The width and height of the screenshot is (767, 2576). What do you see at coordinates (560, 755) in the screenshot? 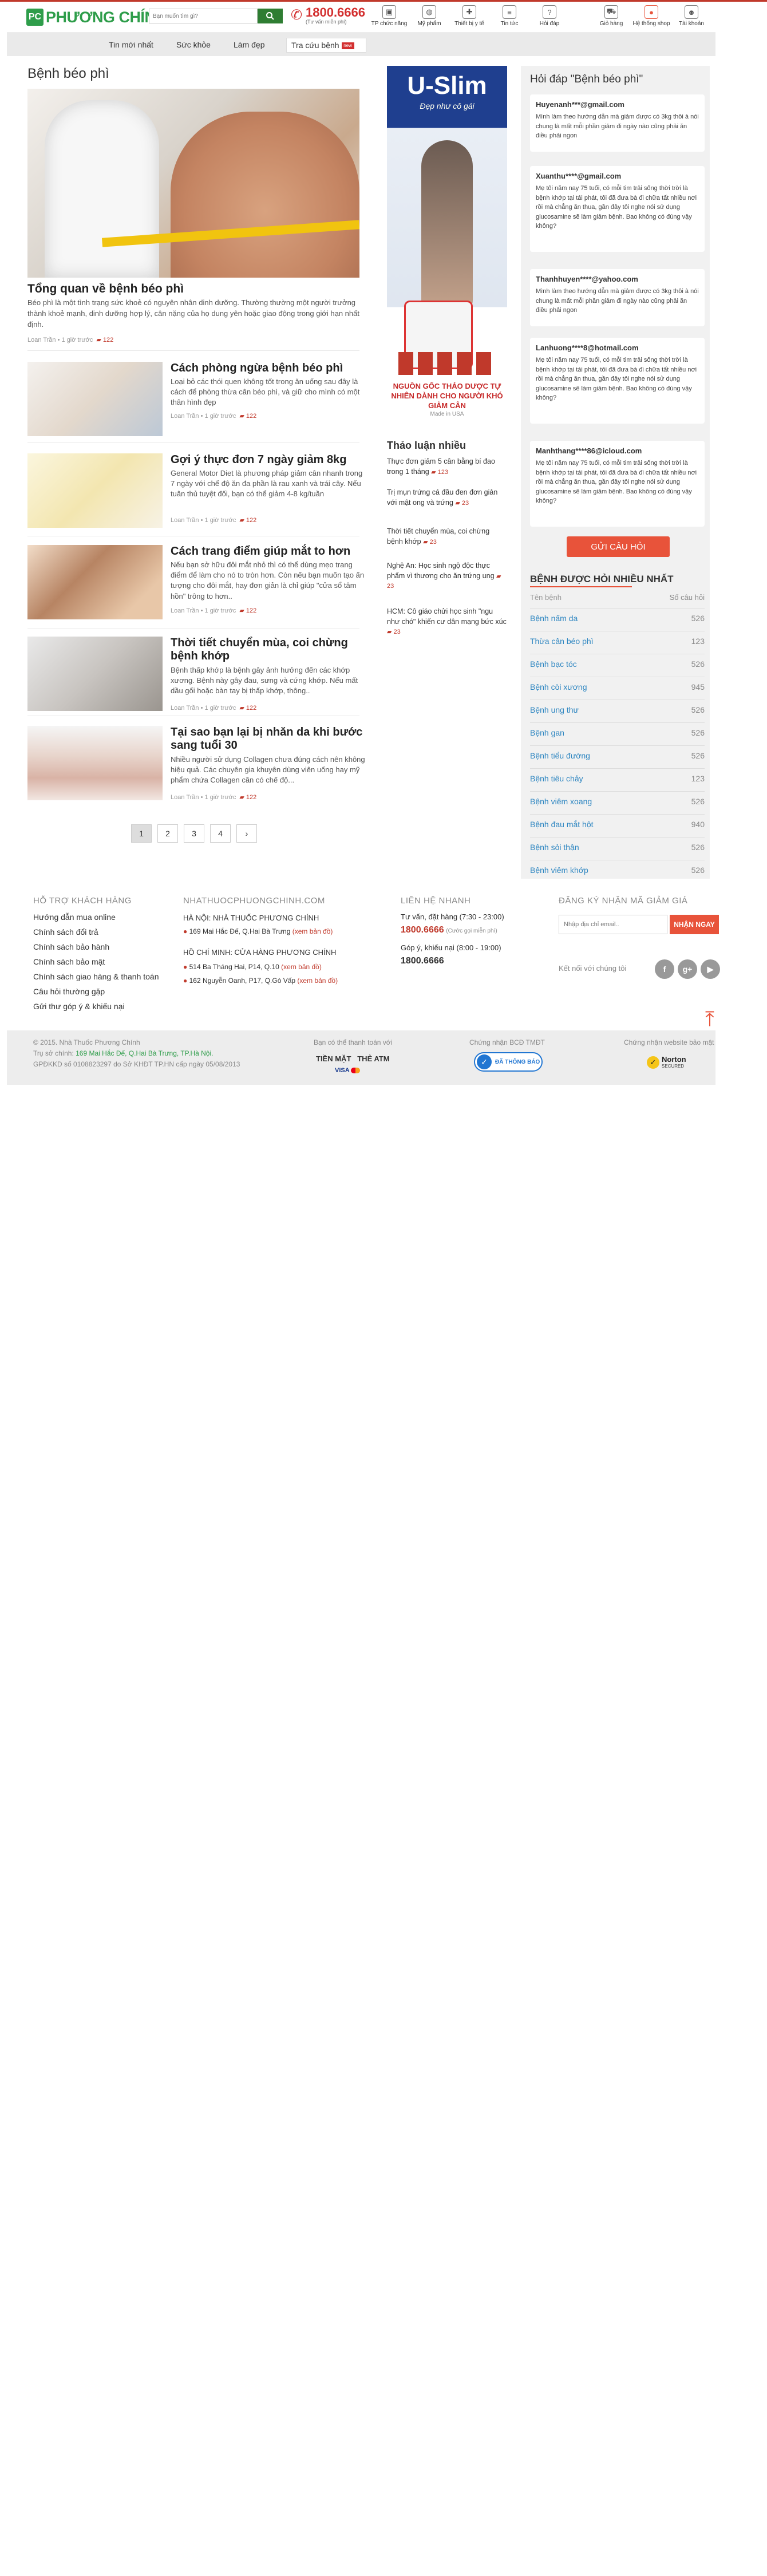
I see `disease-name: Bệnh tiểu đường` at bounding box center [560, 755].